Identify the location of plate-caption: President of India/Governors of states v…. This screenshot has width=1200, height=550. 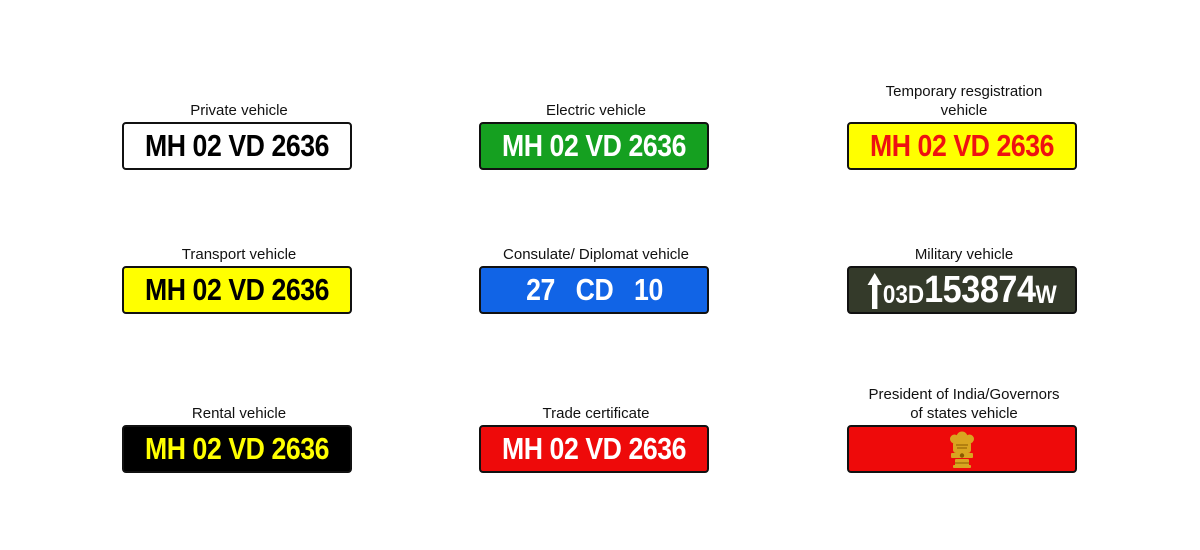
(964, 404).